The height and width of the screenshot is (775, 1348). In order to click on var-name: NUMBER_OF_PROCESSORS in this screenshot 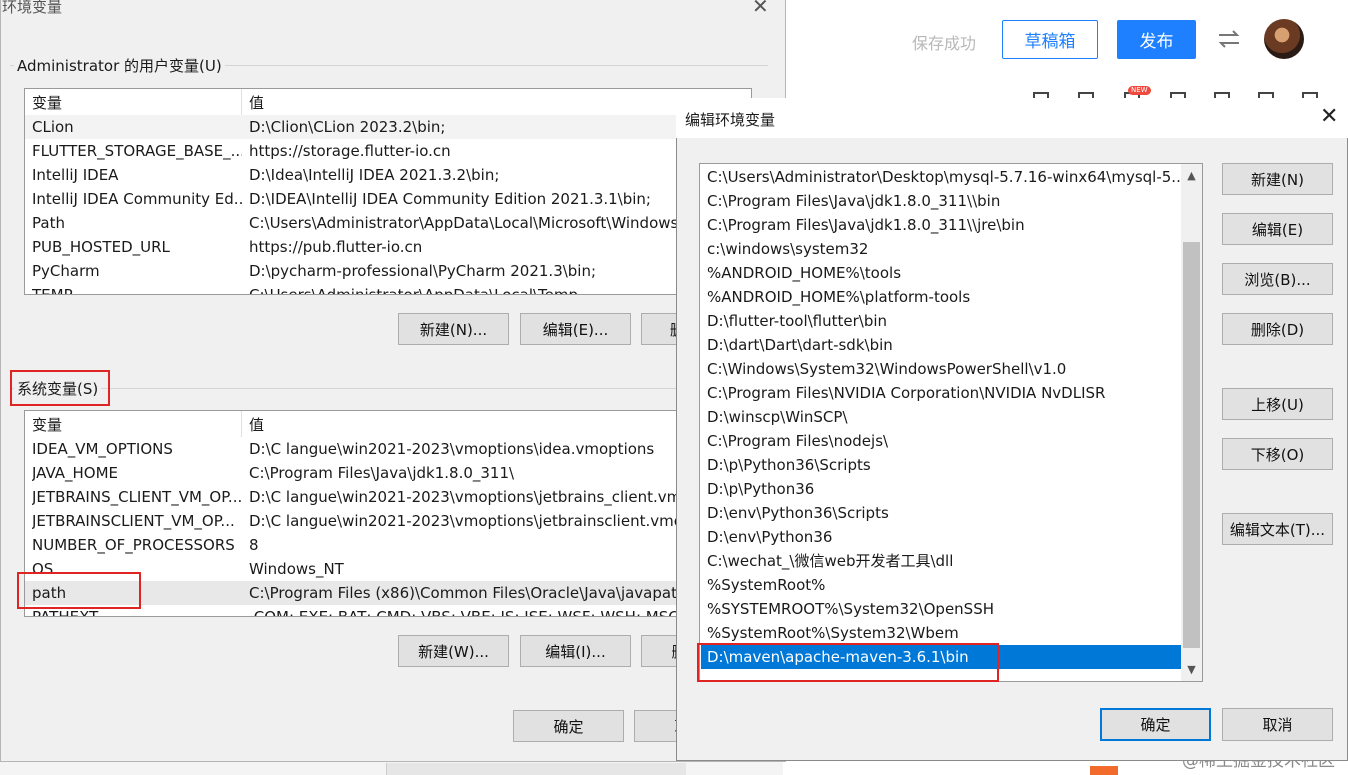, I will do `click(133, 545)`.